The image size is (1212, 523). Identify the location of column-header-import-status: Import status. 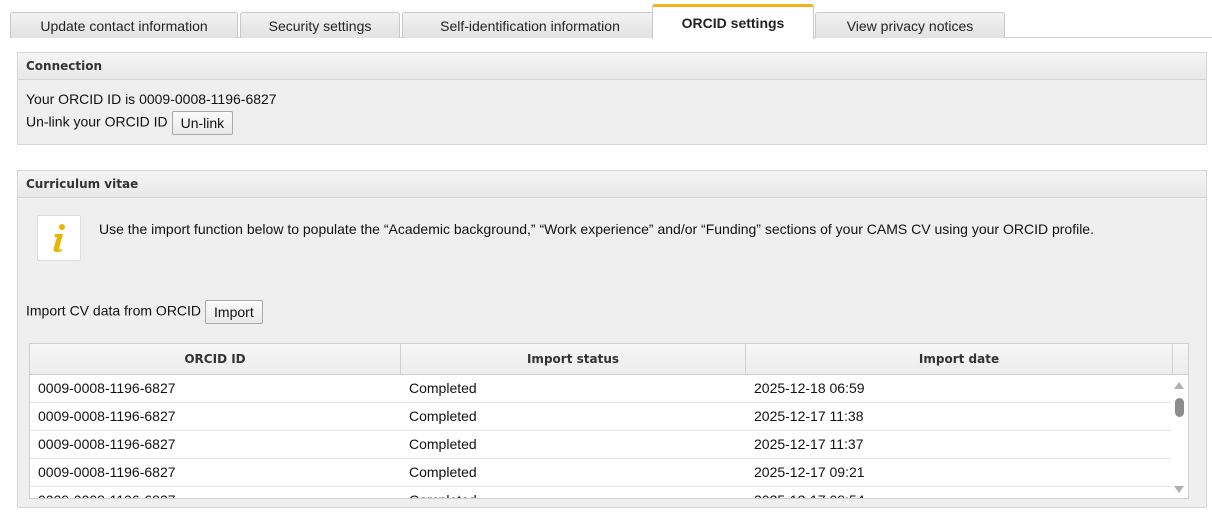
(573, 359).